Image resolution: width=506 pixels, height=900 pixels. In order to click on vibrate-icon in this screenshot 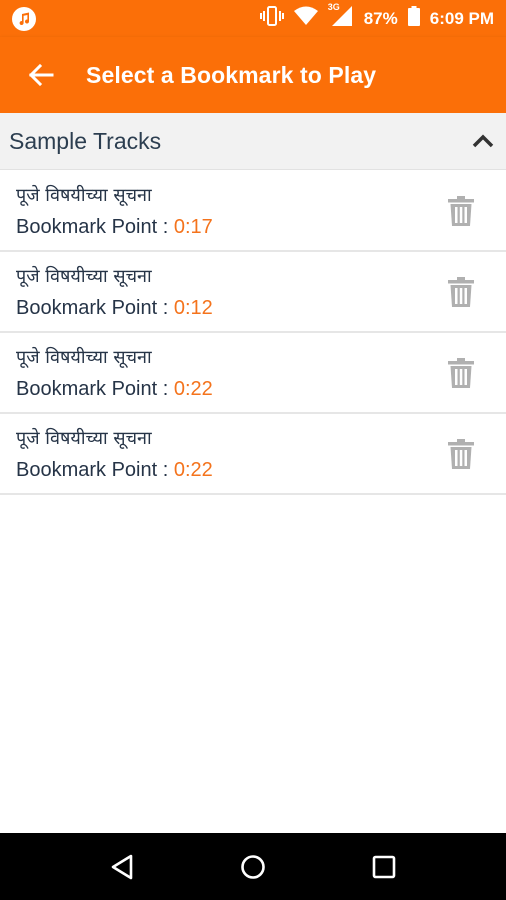, I will do `click(271, 18)`.